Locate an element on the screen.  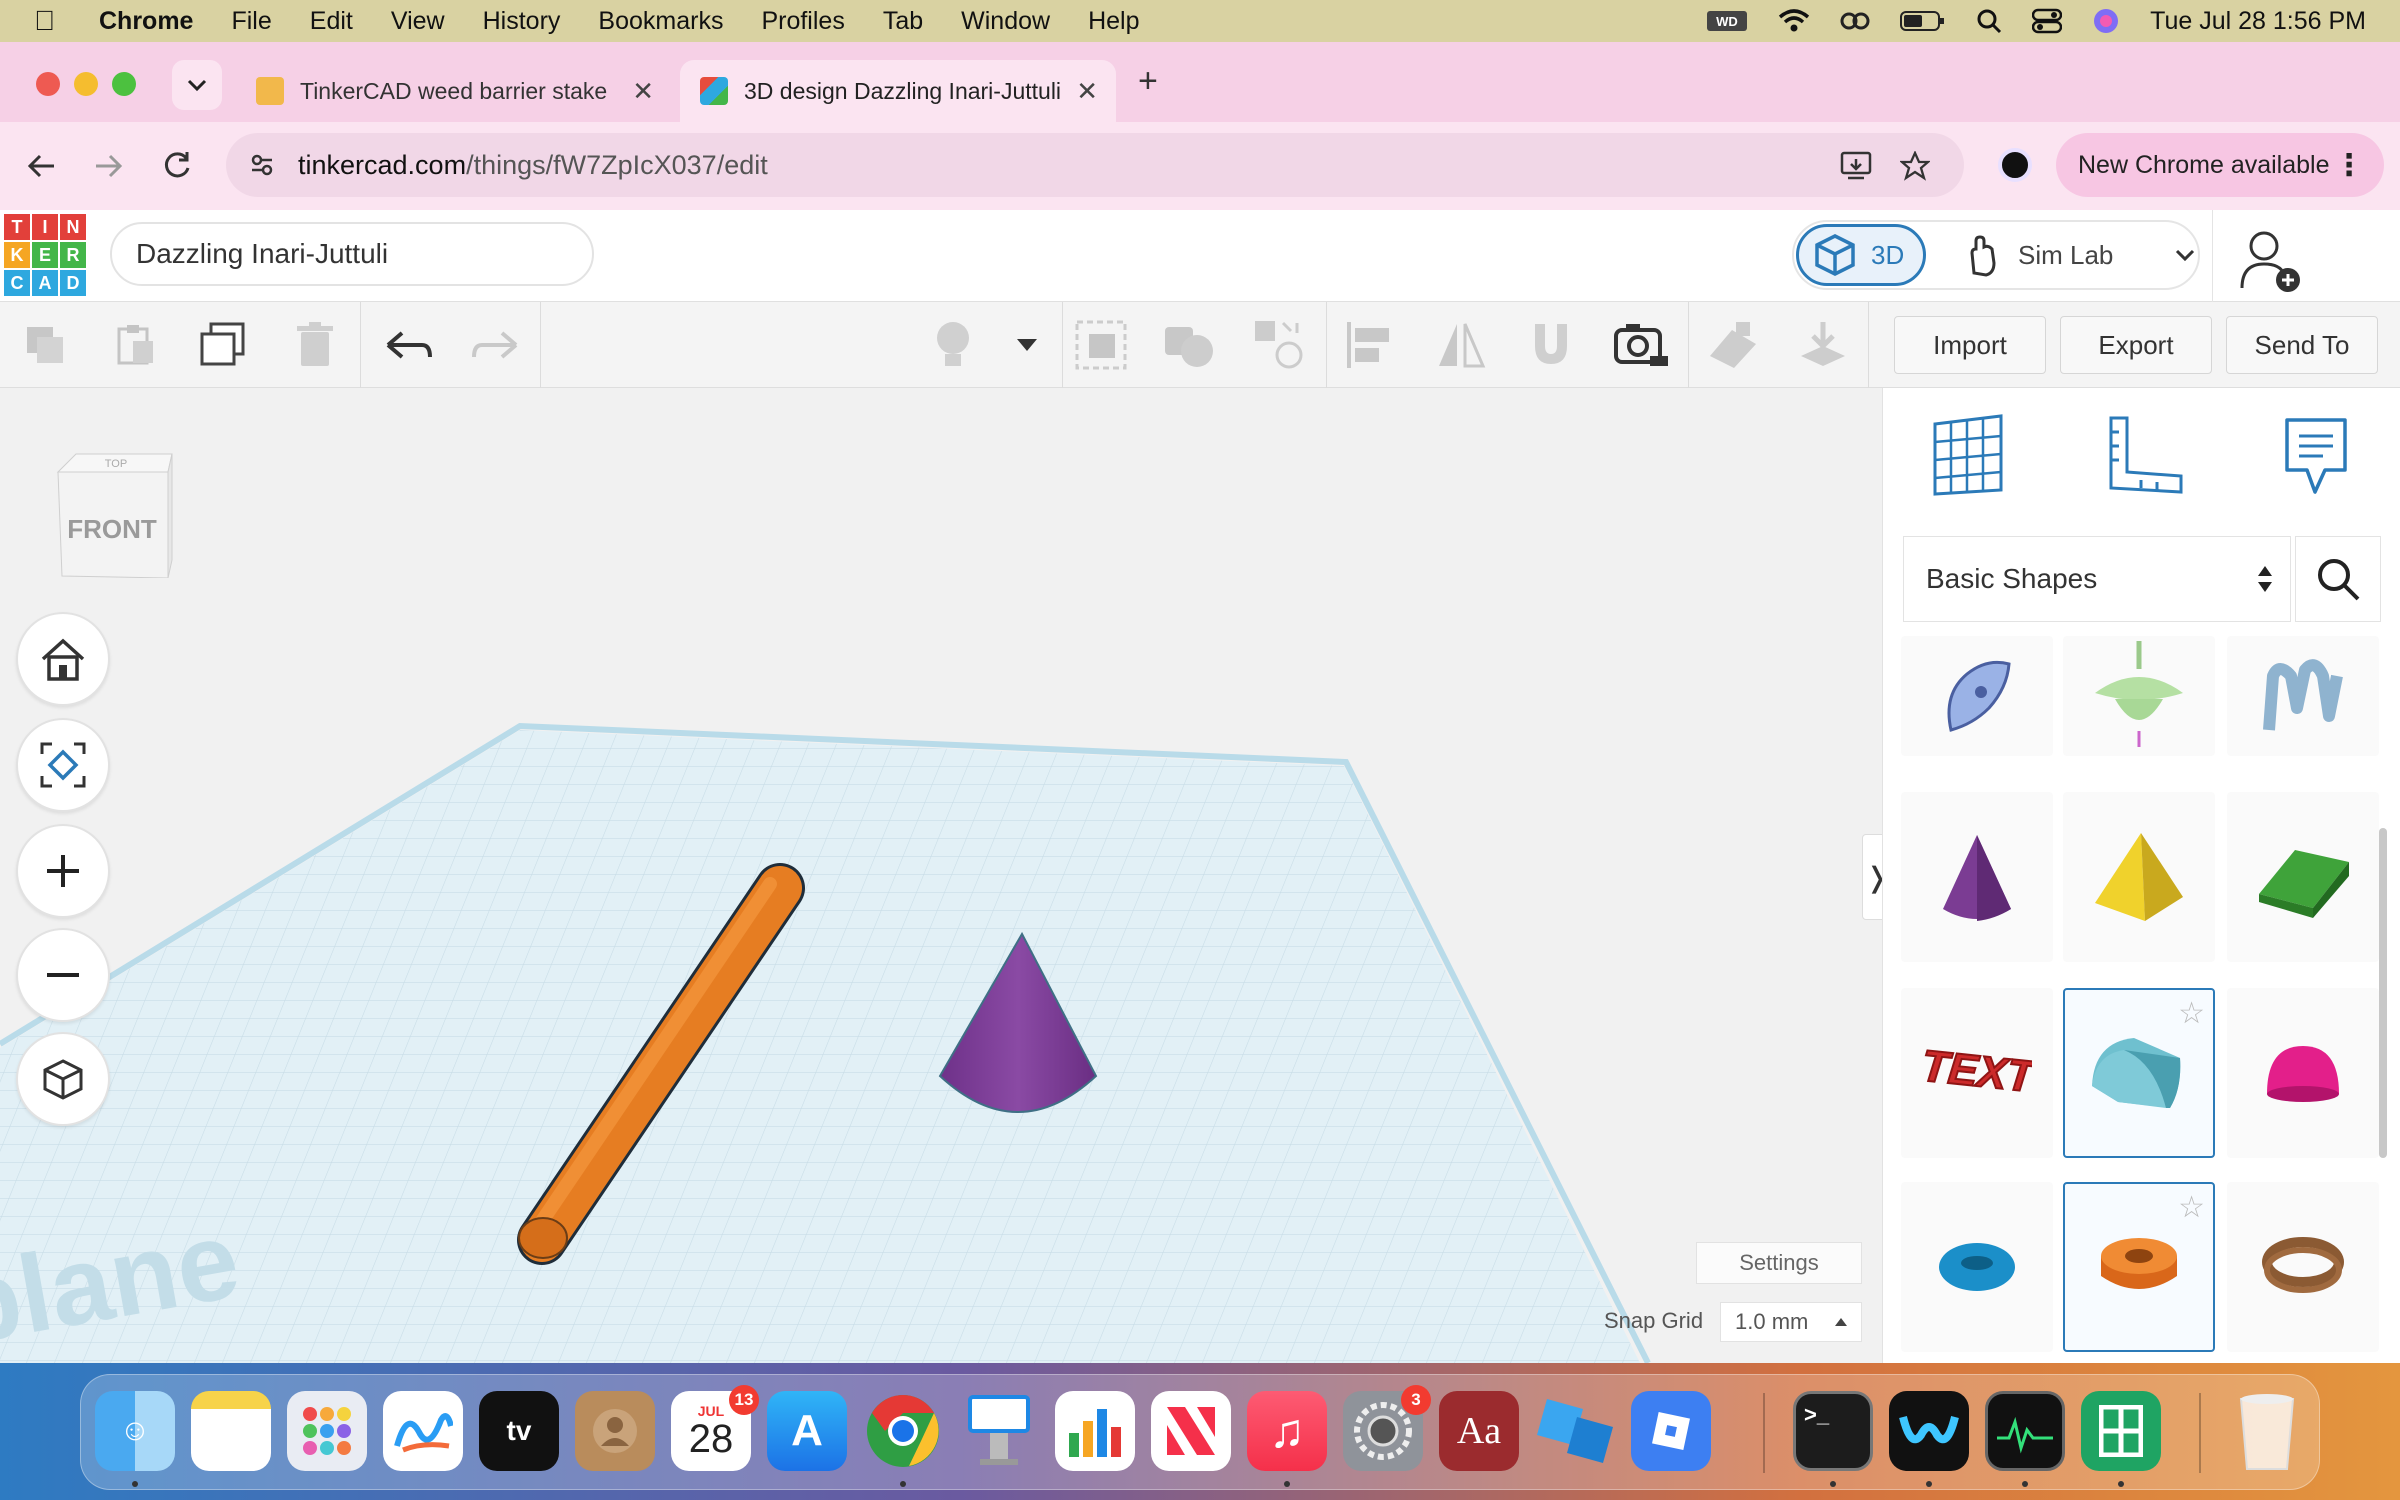
window-zoom-button is located at coordinates (124, 84).